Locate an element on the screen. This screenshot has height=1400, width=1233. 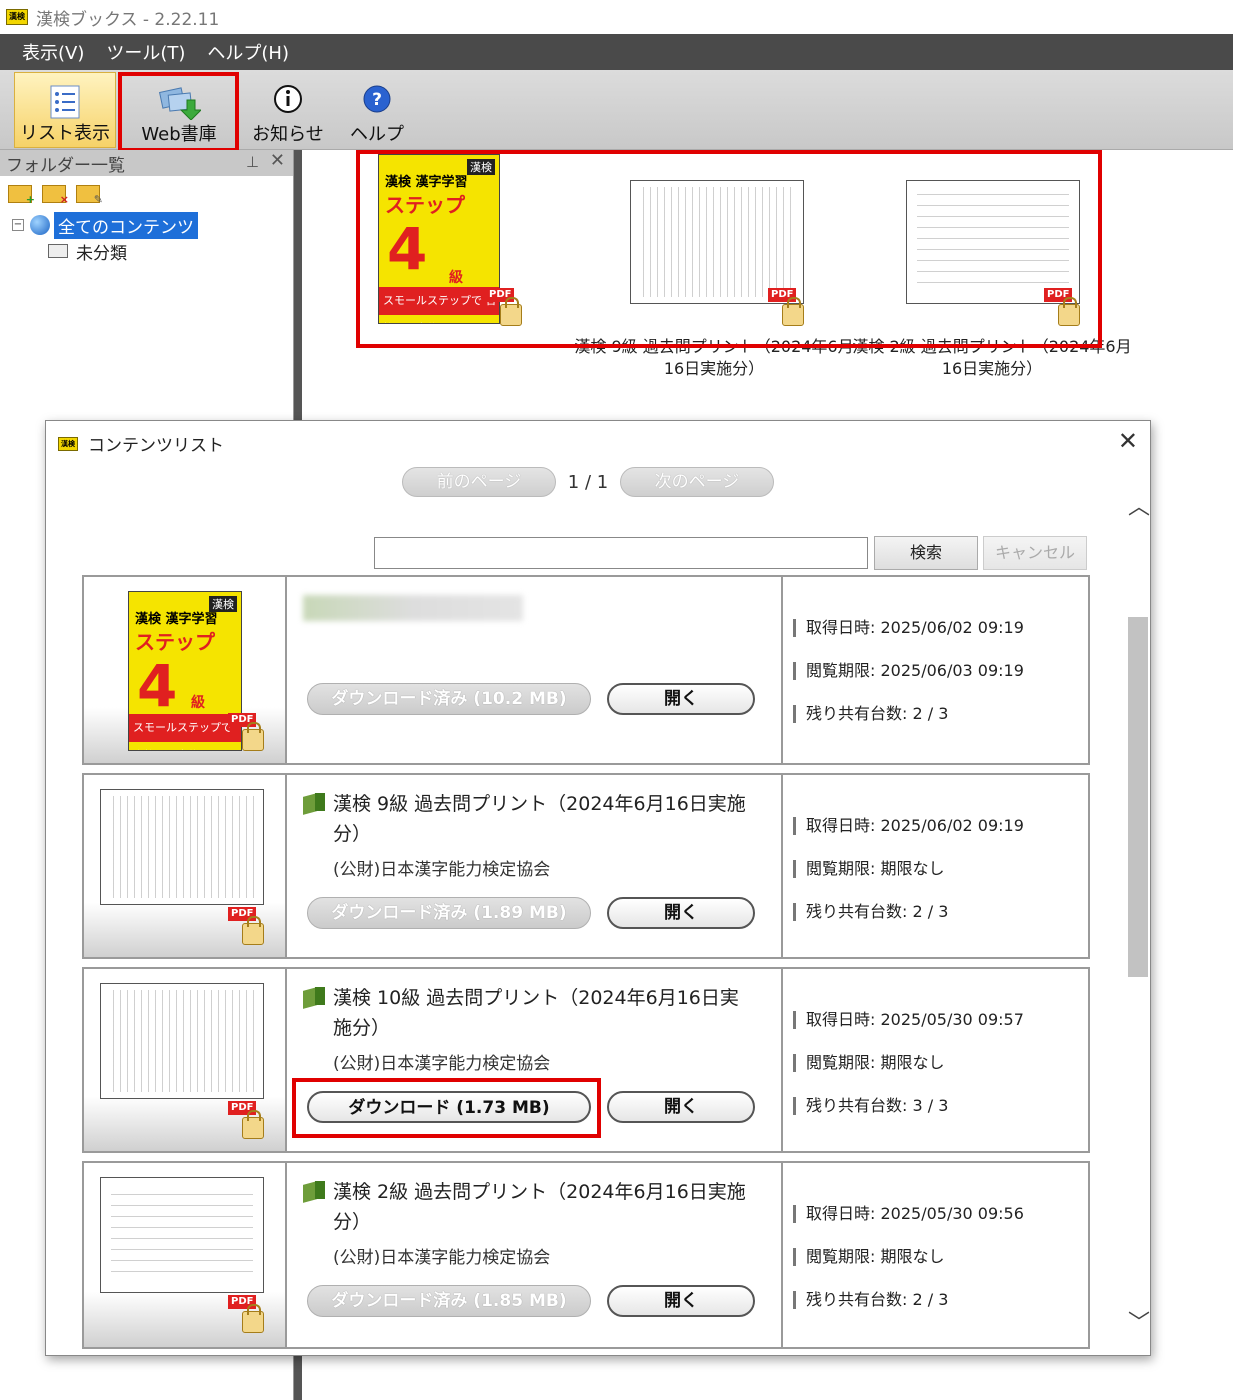
expiry-date: 閲覧期限: 期限なし is located at coordinates (868, 1063).